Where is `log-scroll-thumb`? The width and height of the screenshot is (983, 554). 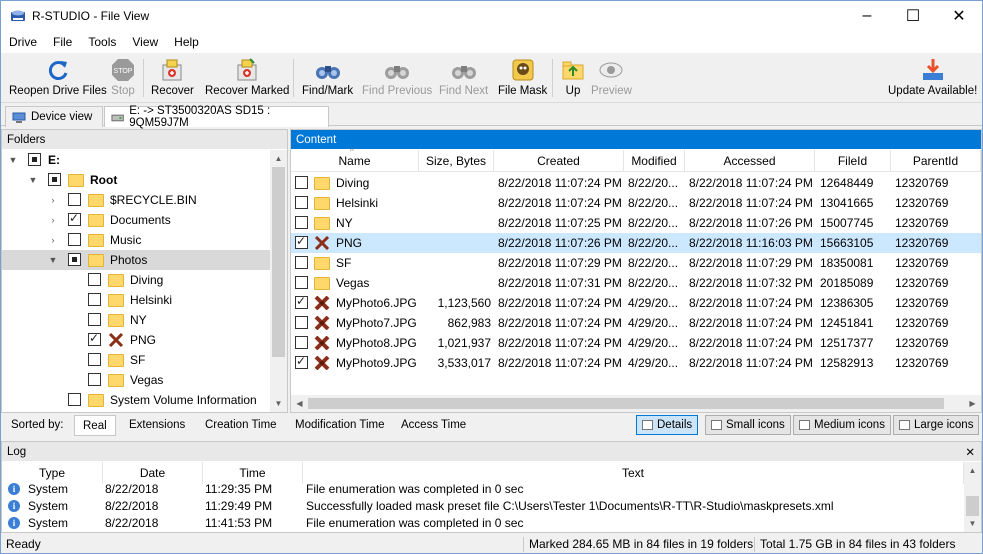 log-scroll-thumb is located at coordinates (972, 506).